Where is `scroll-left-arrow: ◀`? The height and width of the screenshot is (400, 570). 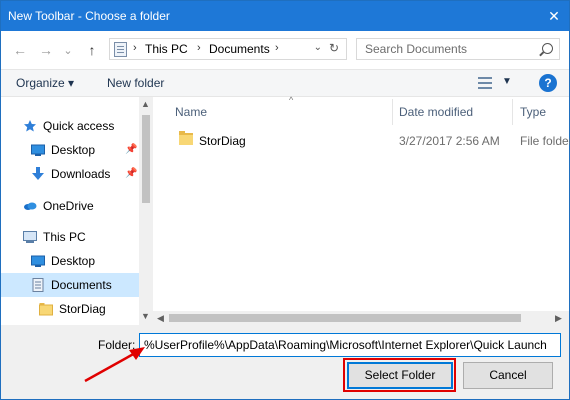 scroll-left-arrow: ◀ is located at coordinates (160, 318).